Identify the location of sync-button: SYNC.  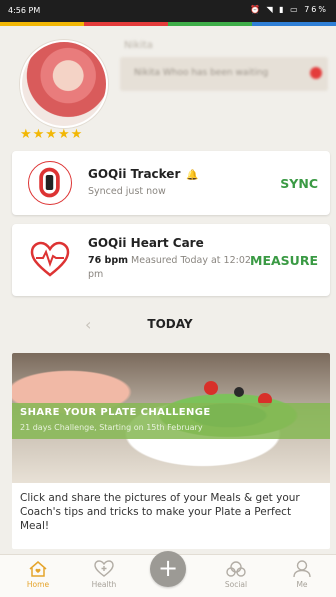
(299, 183).